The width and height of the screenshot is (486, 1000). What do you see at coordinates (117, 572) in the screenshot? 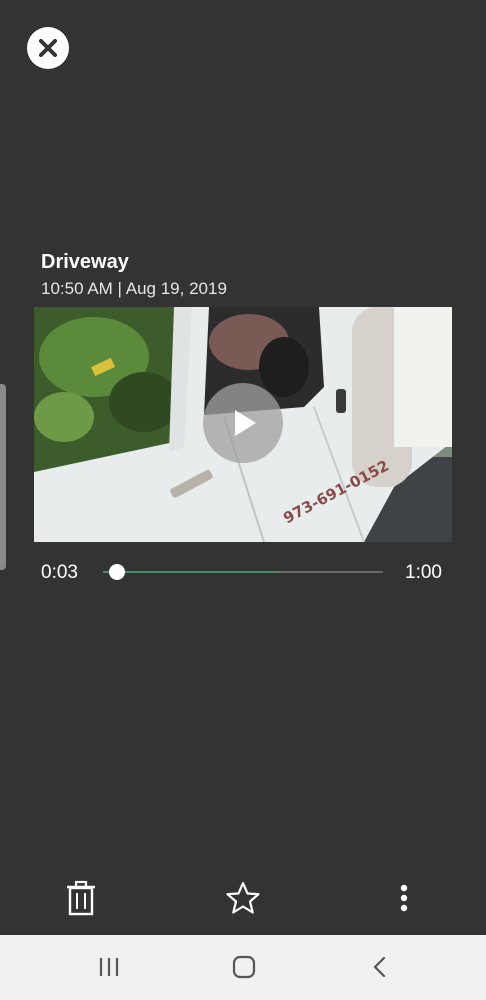
I see `seek-thumb` at bounding box center [117, 572].